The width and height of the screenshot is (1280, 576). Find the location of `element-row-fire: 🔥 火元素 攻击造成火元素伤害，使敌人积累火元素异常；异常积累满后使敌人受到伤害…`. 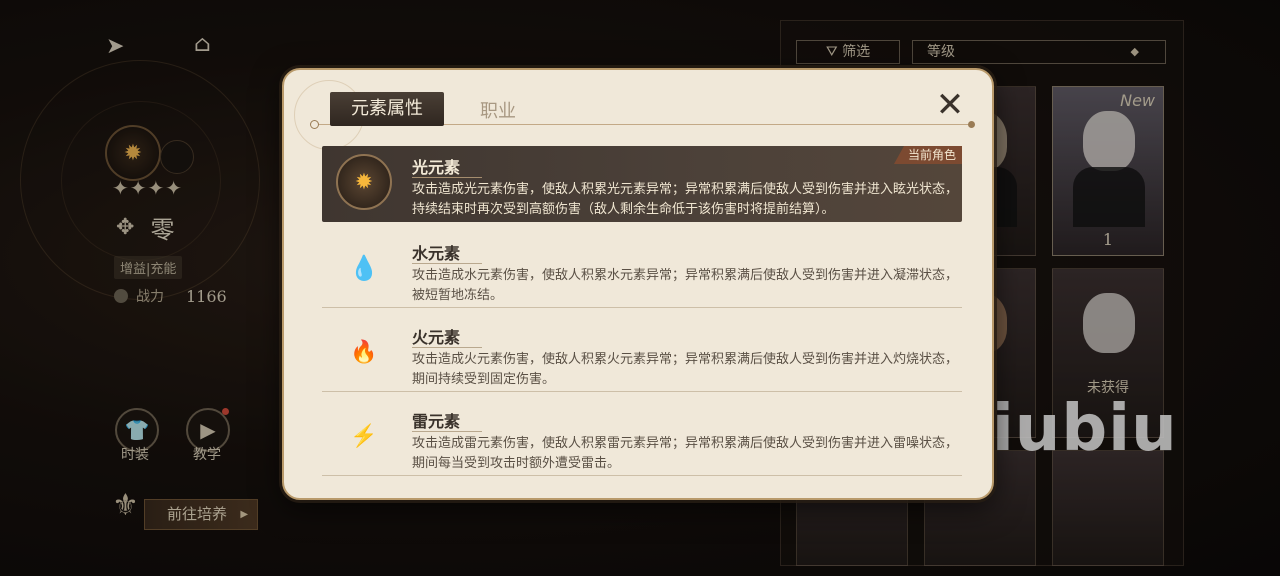

element-row-fire: 🔥 火元素 攻击造成火元素伤害，使敌人积累火元素异常；异常积累满后使敌人受到伤害… is located at coordinates (642, 354).